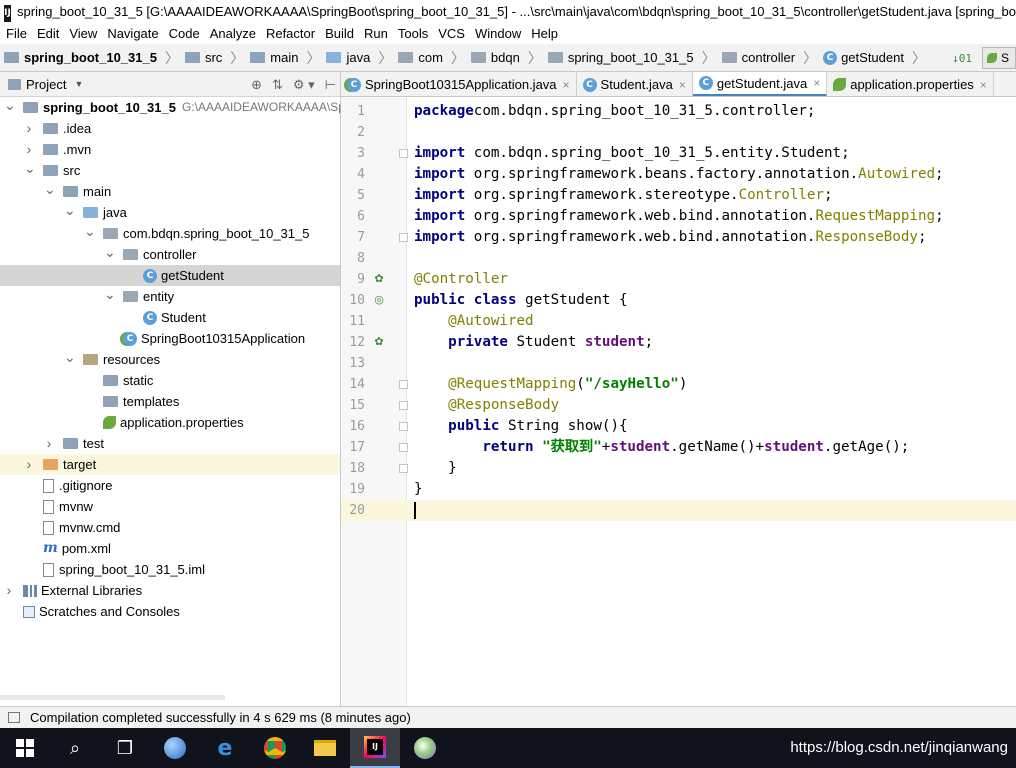  What do you see at coordinates (75, 748) in the screenshot?
I see `search-icon: ⌕` at bounding box center [75, 748].